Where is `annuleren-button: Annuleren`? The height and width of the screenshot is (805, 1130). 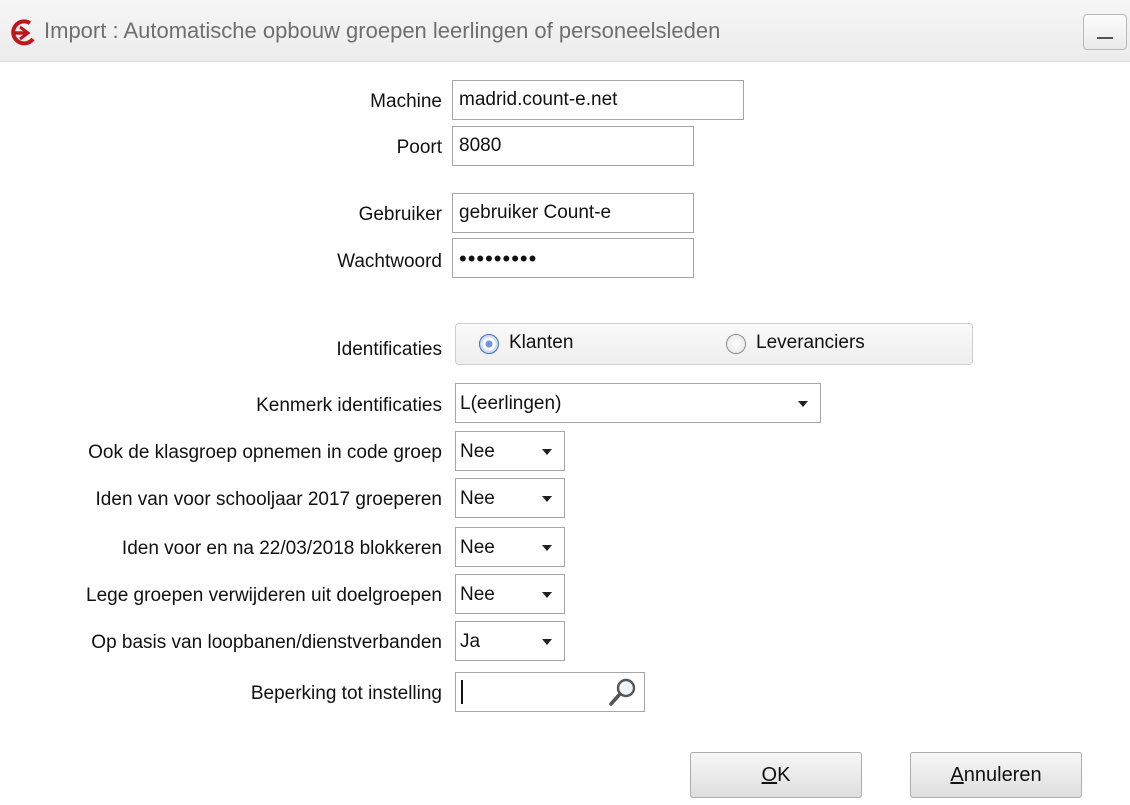
annuleren-button: Annuleren is located at coordinates (996, 775).